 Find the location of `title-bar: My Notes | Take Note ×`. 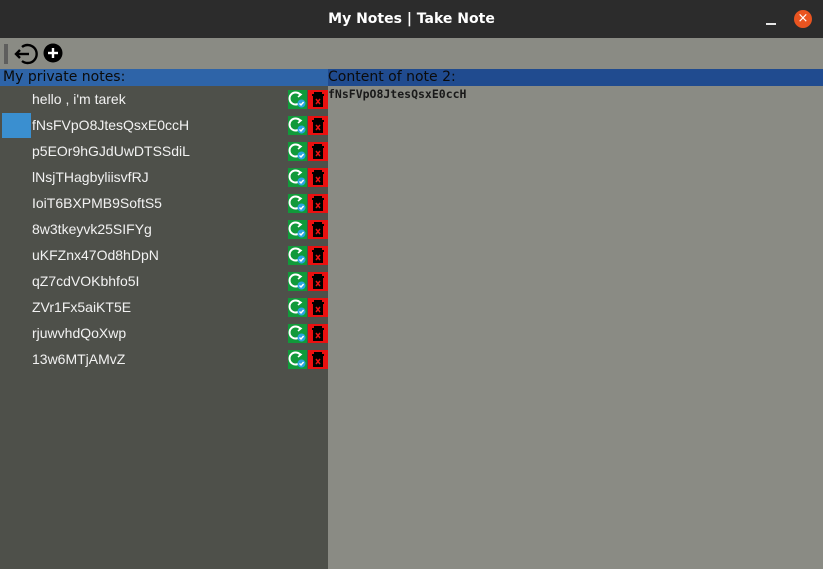

title-bar: My Notes | Take Note × is located at coordinates (411, 19).